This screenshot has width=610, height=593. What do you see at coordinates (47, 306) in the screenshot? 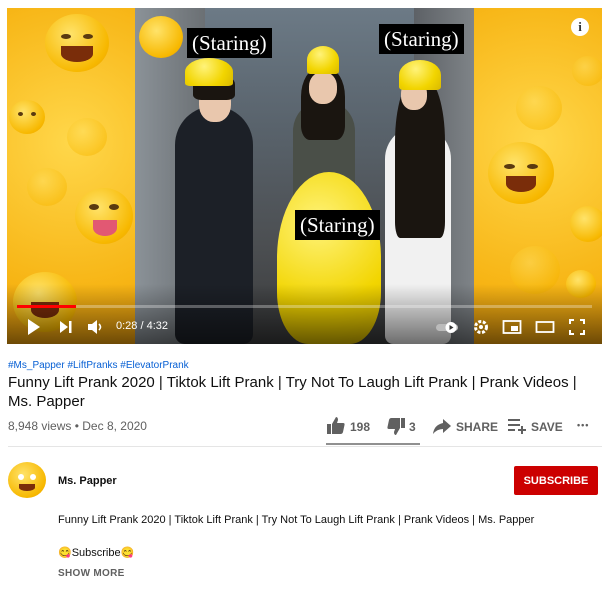
I see `progress-bar-played` at bounding box center [47, 306].